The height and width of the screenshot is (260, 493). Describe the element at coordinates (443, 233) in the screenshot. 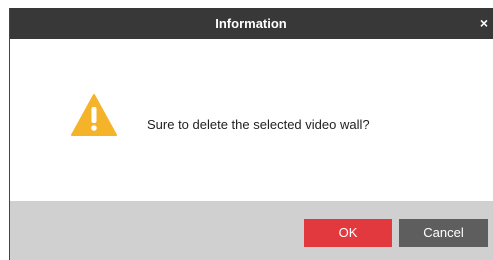

I see `cancel-button: Cancel` at that location.